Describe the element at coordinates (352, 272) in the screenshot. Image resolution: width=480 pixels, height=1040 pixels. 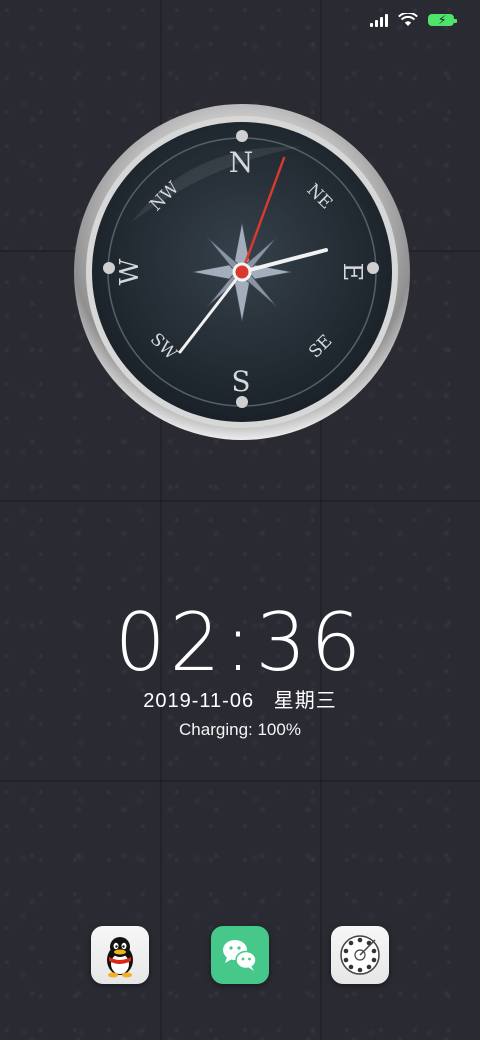
I see `compass-label-e: E` at that location.